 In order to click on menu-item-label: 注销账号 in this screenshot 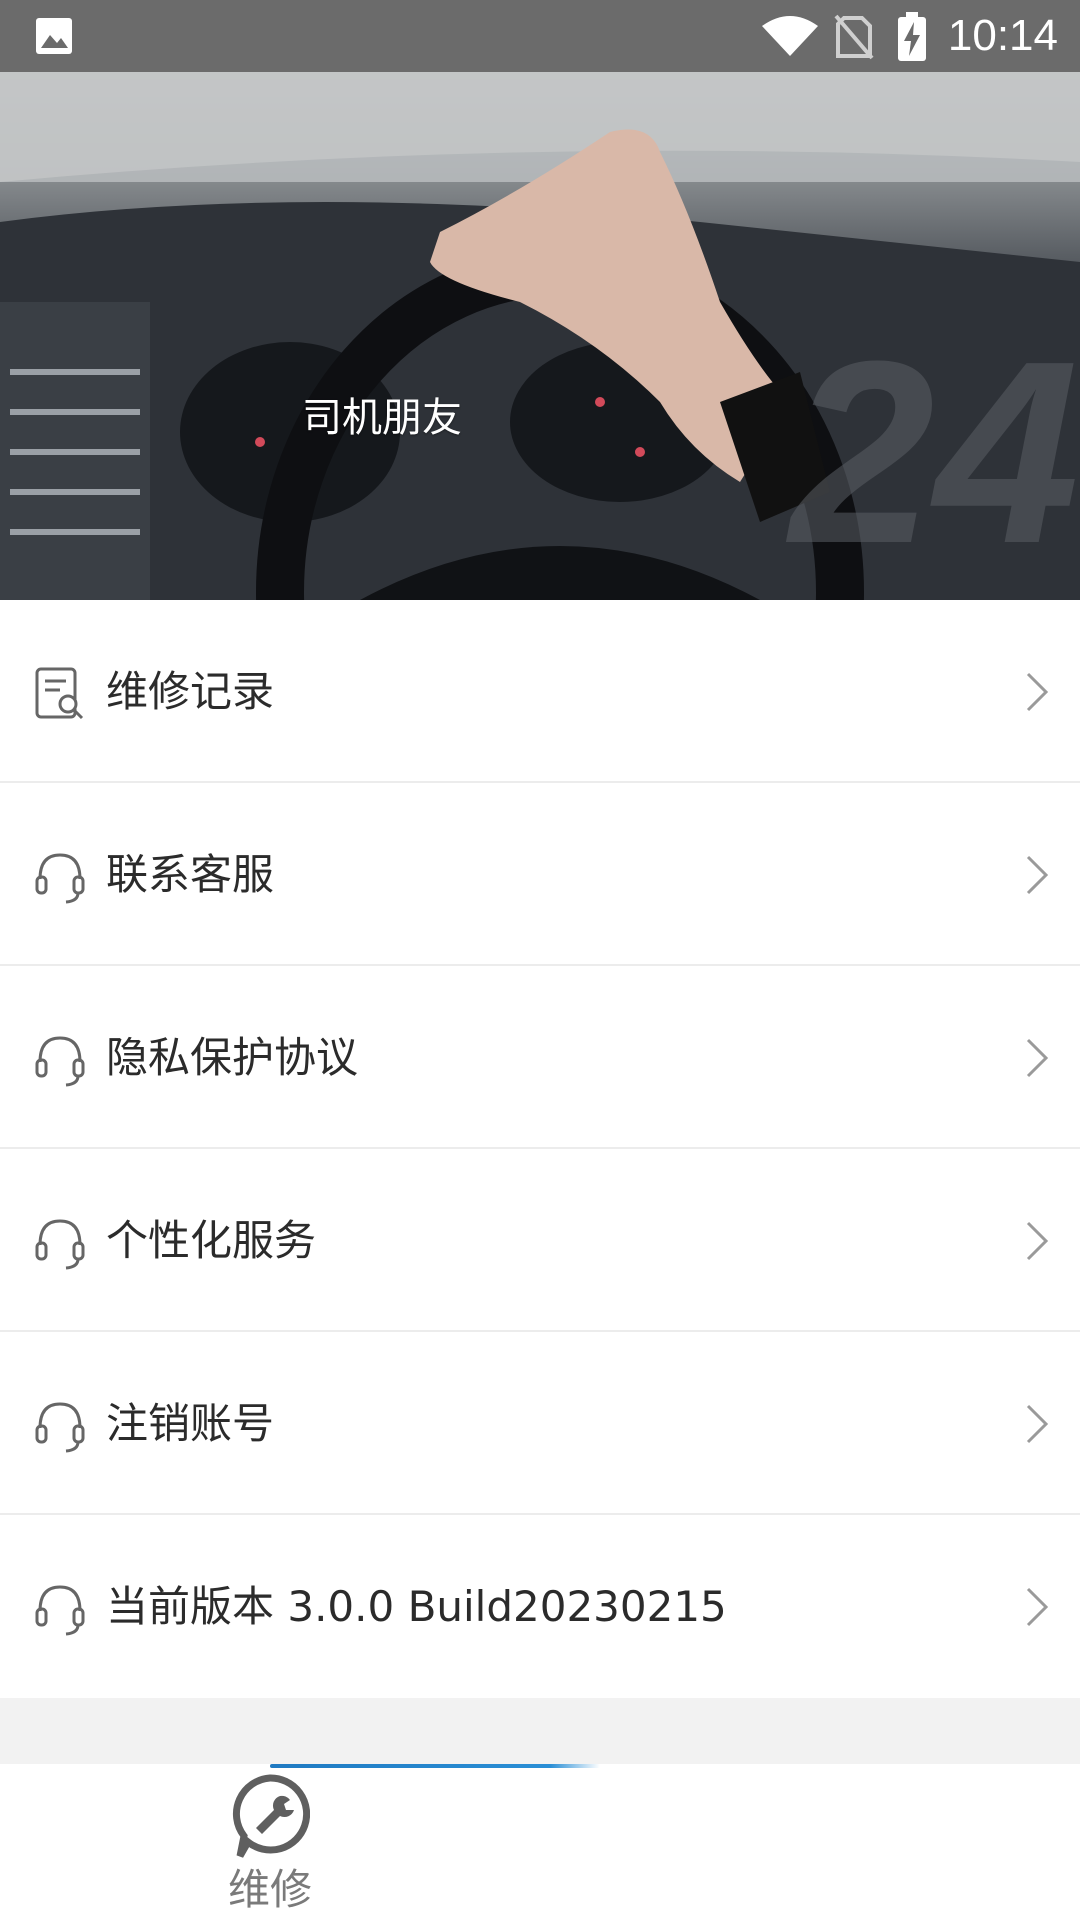, I will do `click(190, 1423)`.